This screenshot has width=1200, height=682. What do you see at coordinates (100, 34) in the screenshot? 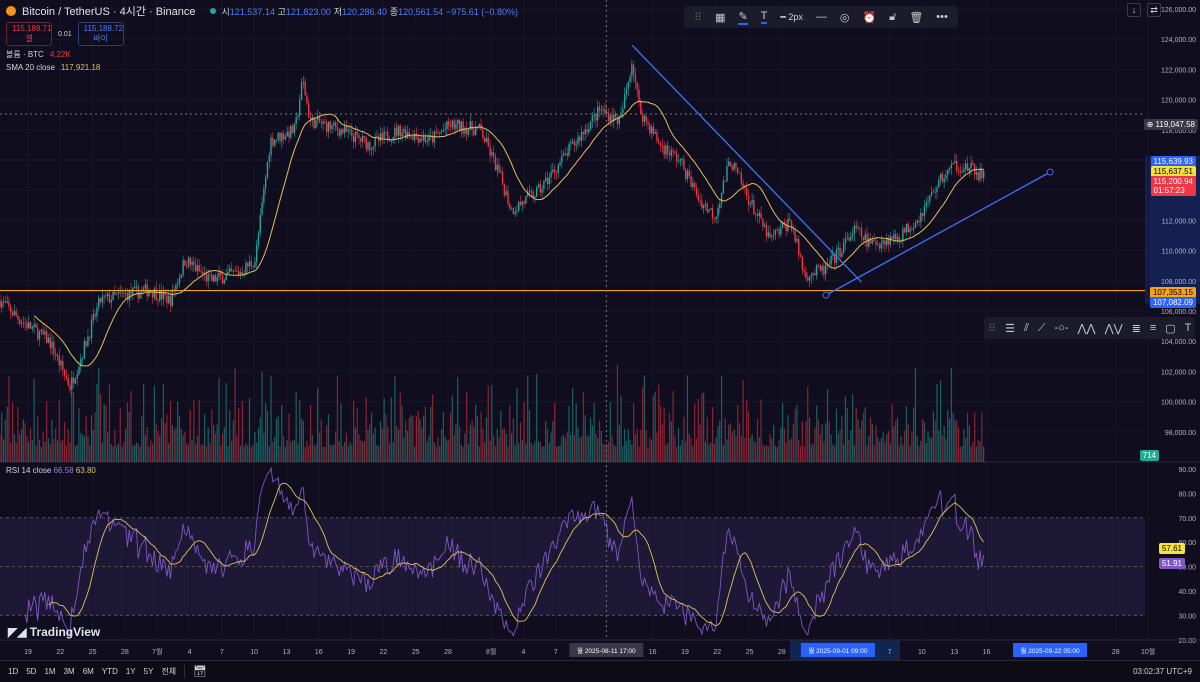
I see `buy-button: 115,188.72 바이` at bounding box center [100, 34].